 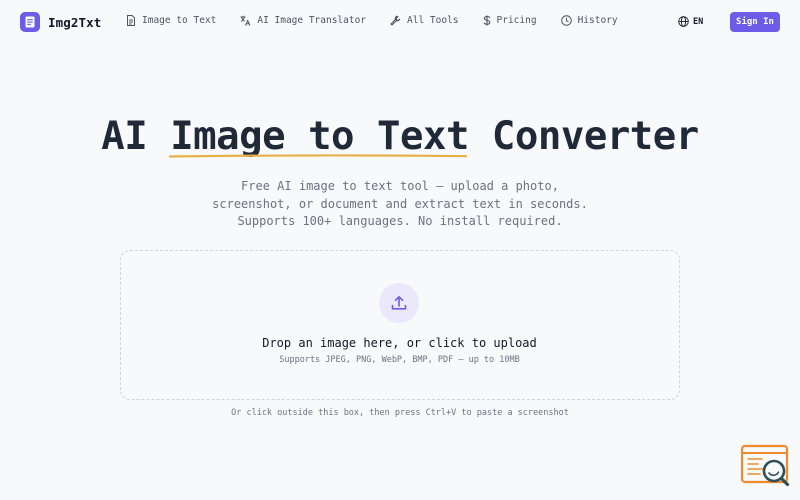 What do you see at coordinates (755, 22) in the screenshot?
I see `sign-in-button: Sign In` at bounding box center [755, 22].